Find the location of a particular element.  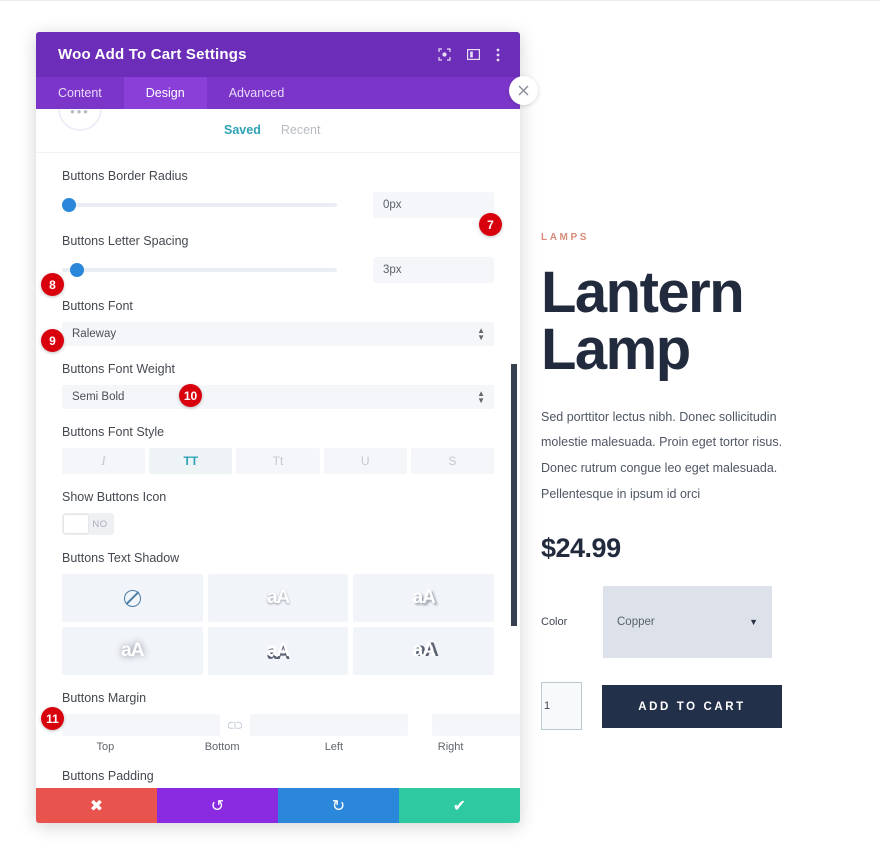

text-shadow-presets: aA aA aA aA aA is located at coordinates (278, 624).